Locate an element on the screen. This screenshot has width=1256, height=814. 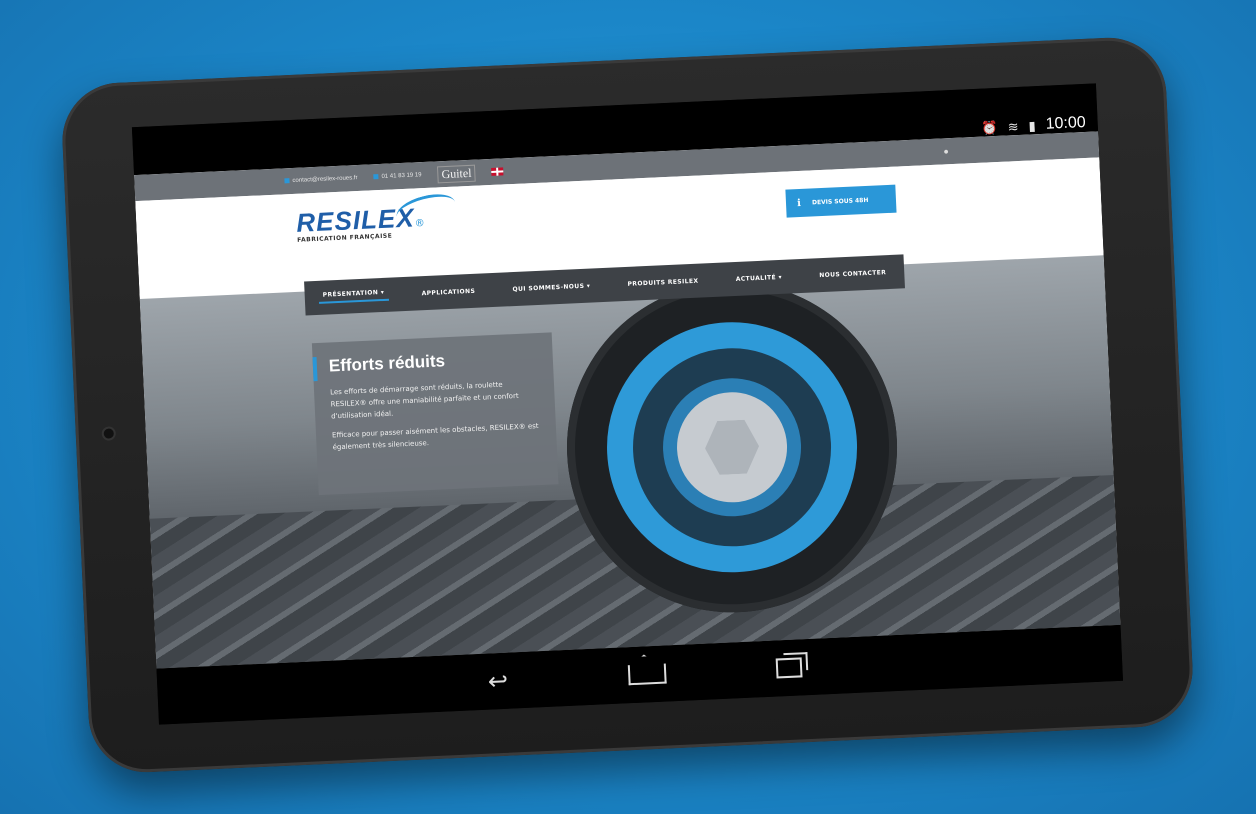
phone-icon is located at coordinates (376, 177).